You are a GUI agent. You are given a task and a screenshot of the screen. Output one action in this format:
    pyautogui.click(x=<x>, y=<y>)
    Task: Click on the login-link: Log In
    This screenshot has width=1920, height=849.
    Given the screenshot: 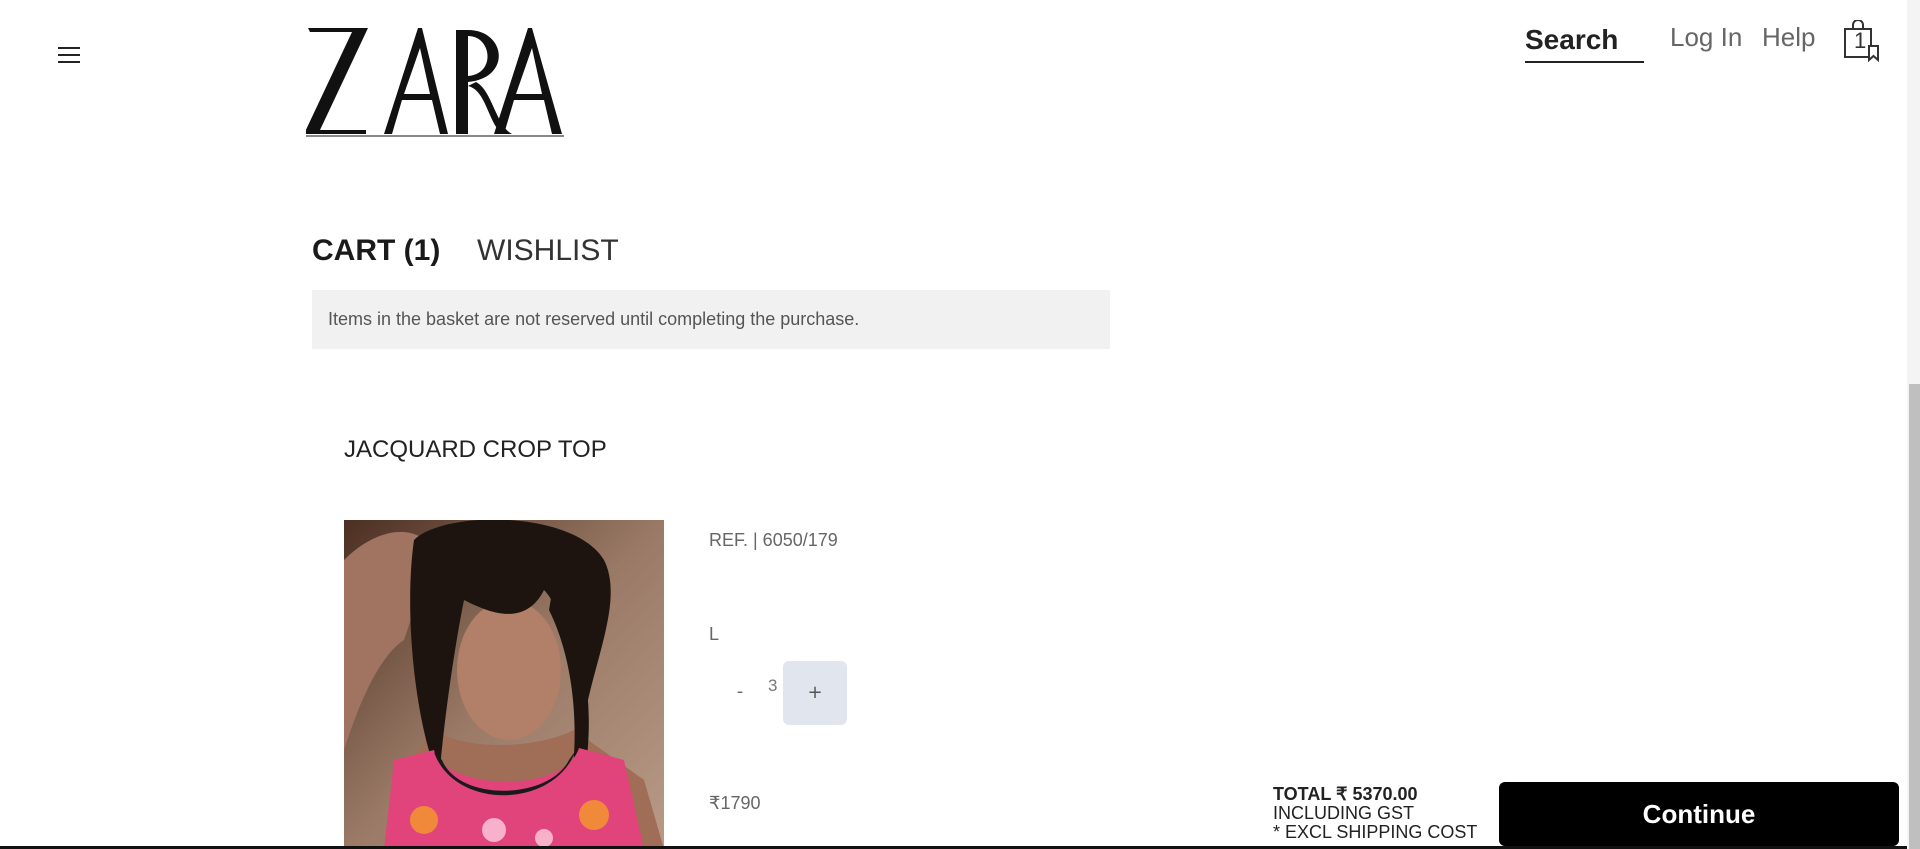 What is the action you would take?
    pyautogui.click(x=1706, y=37)
    